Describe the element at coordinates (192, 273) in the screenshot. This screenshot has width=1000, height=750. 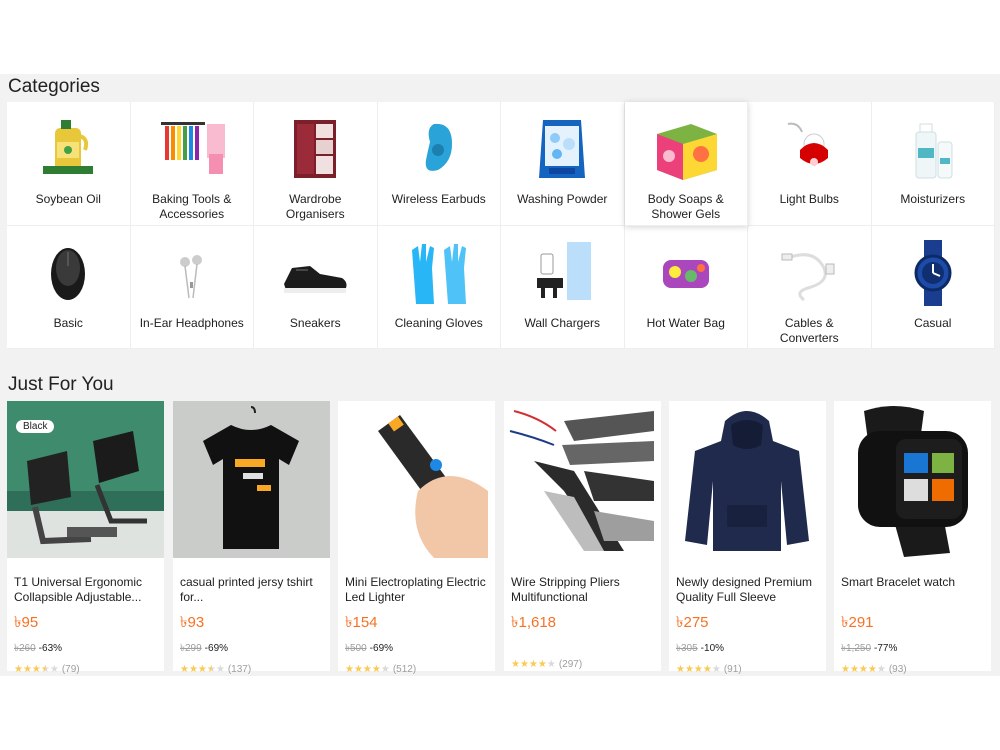
I see `in-ear-headphones-icon` at that location.